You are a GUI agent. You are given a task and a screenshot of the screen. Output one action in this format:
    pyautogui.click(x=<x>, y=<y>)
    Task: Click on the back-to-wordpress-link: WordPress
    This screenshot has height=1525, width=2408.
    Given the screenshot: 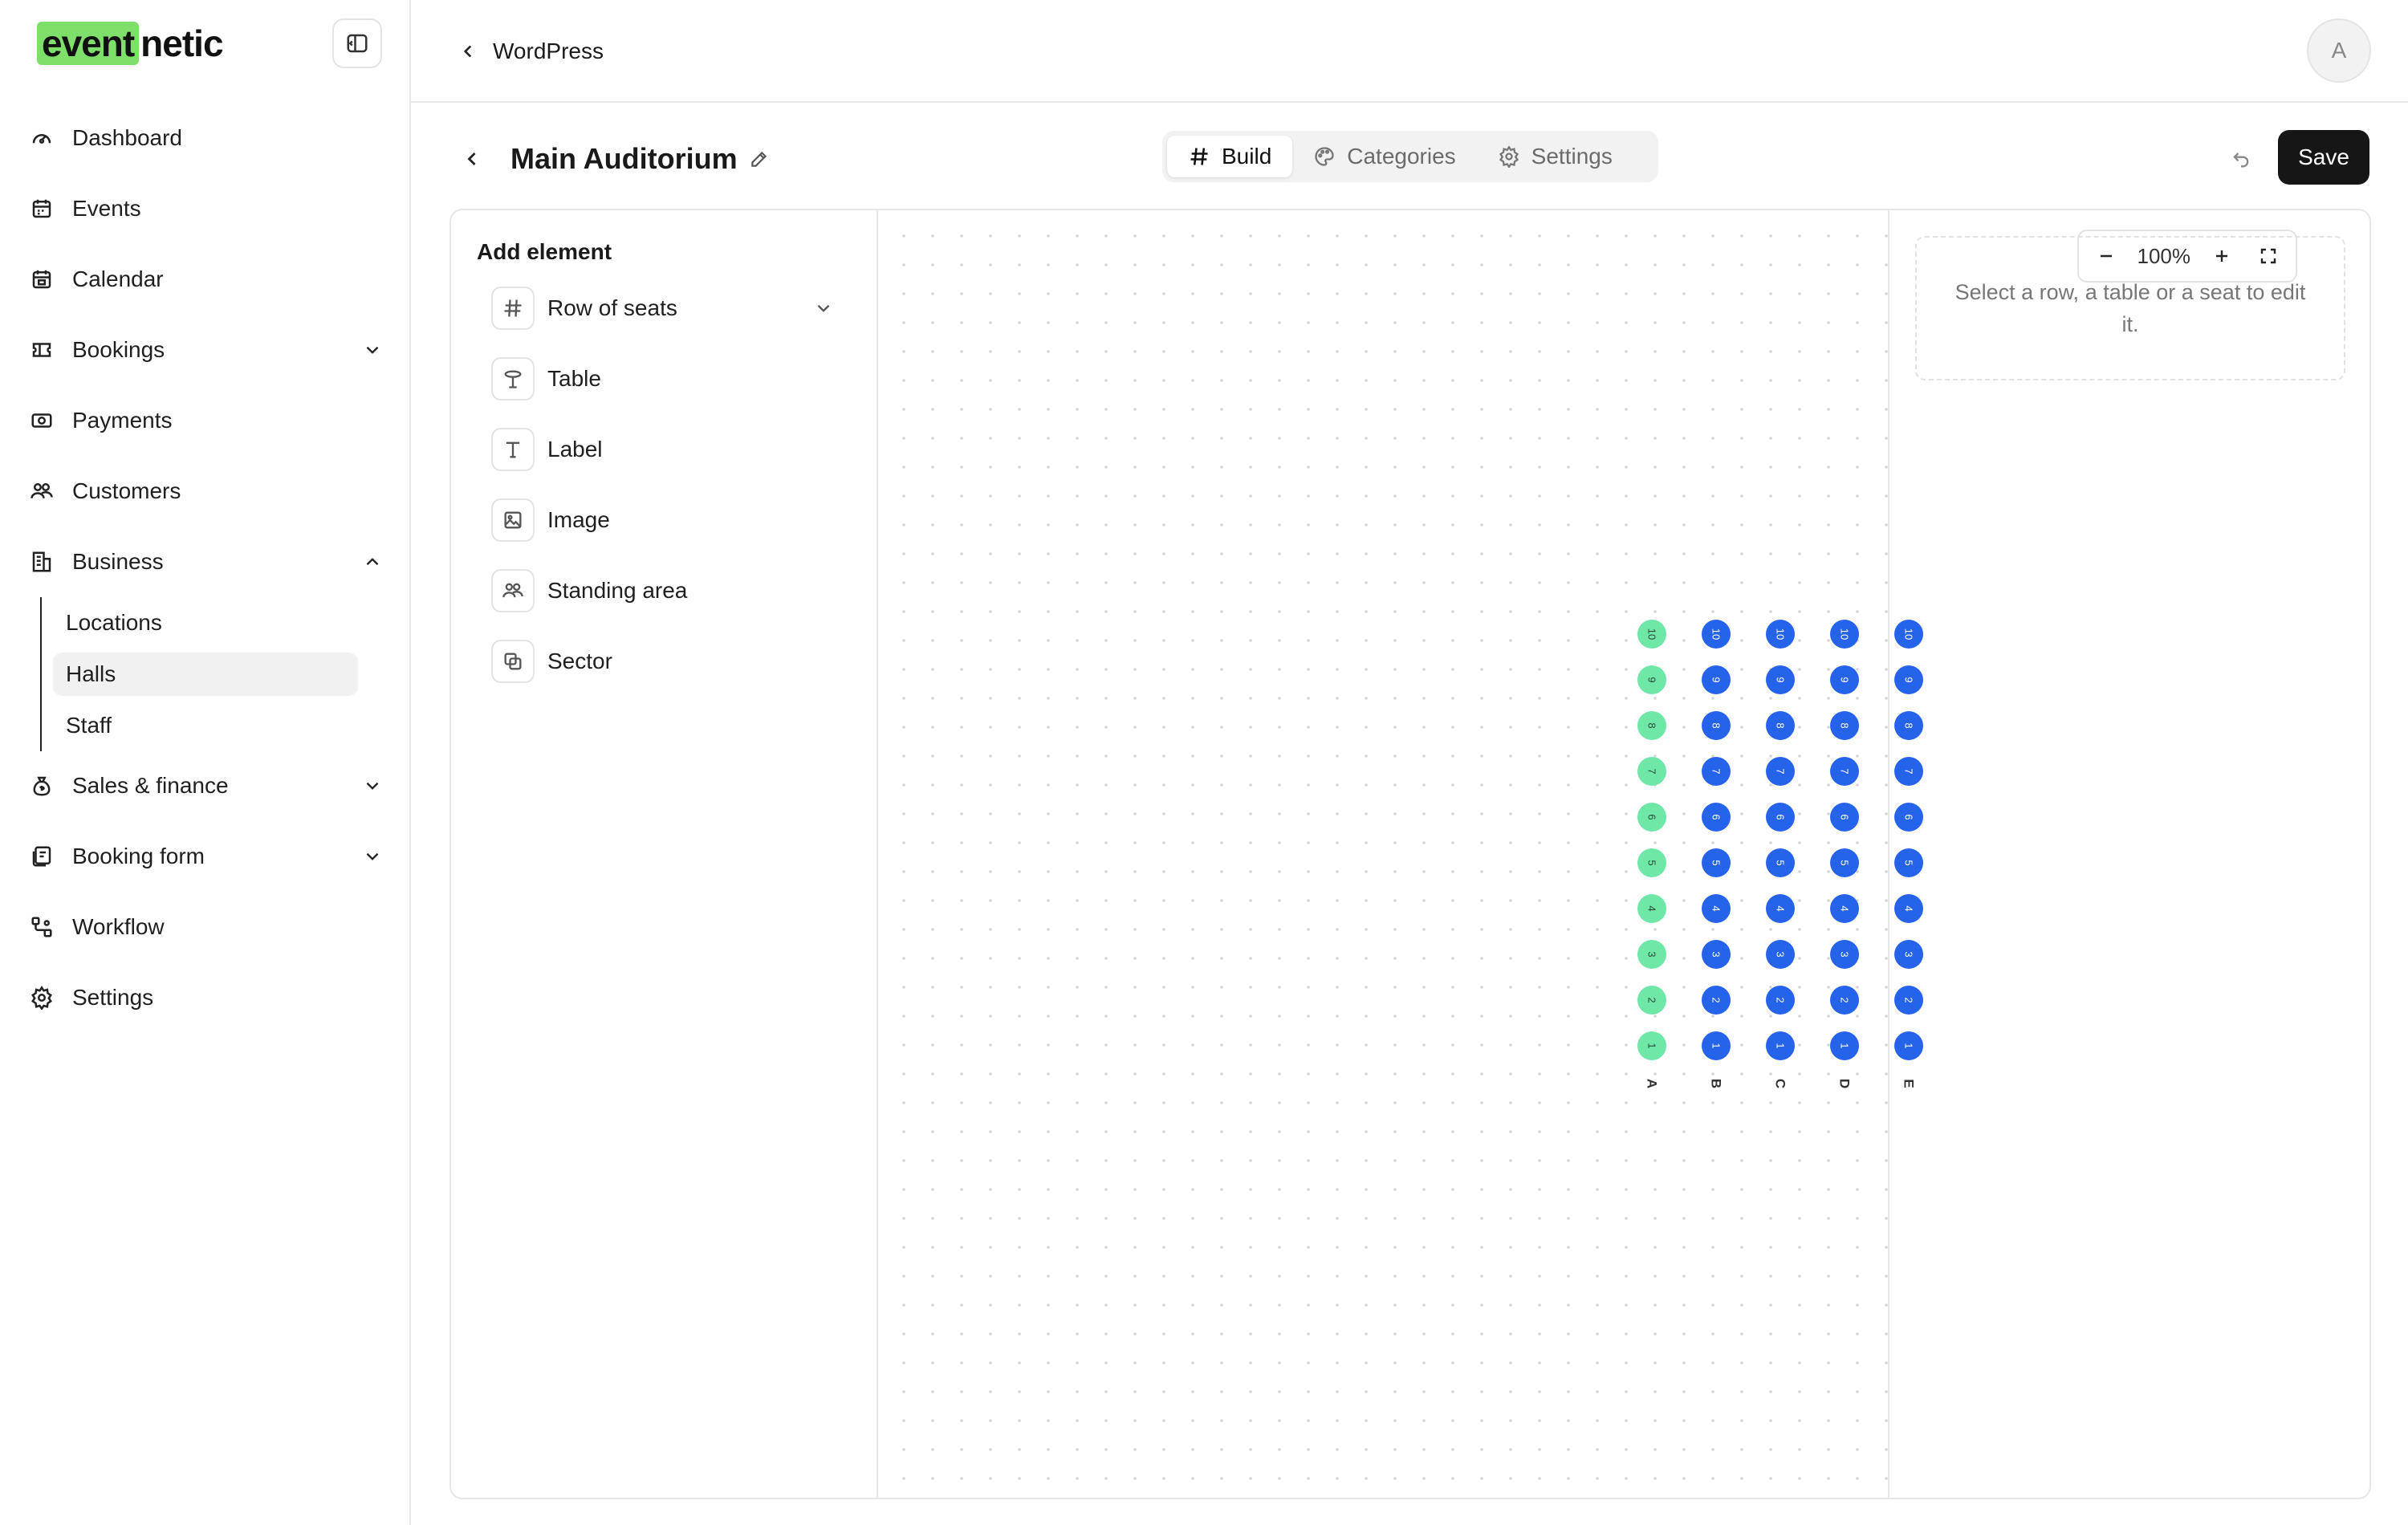 What is the action you would take?
    pyautogui.click(x=531, y=52)
    